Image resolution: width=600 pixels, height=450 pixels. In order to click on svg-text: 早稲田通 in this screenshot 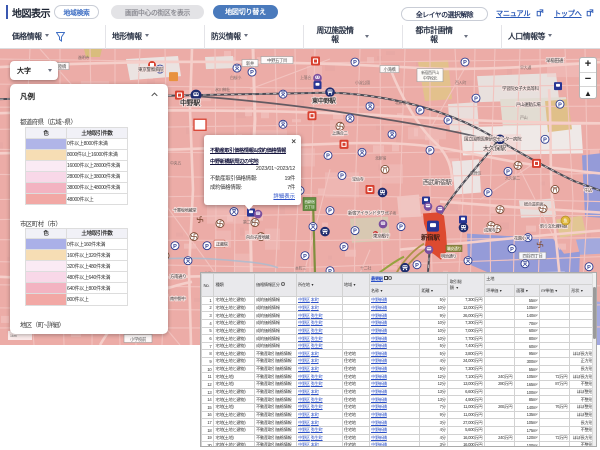, I will do `click(555, 60)`.